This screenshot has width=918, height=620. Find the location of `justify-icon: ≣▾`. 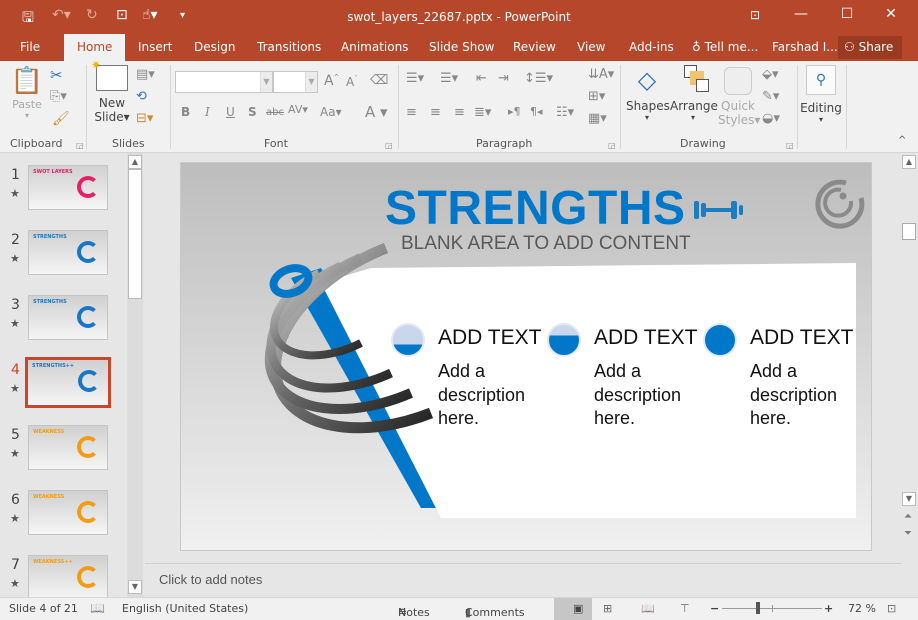

justify-icon: ≣▾ is located at coordinates (482, 112).